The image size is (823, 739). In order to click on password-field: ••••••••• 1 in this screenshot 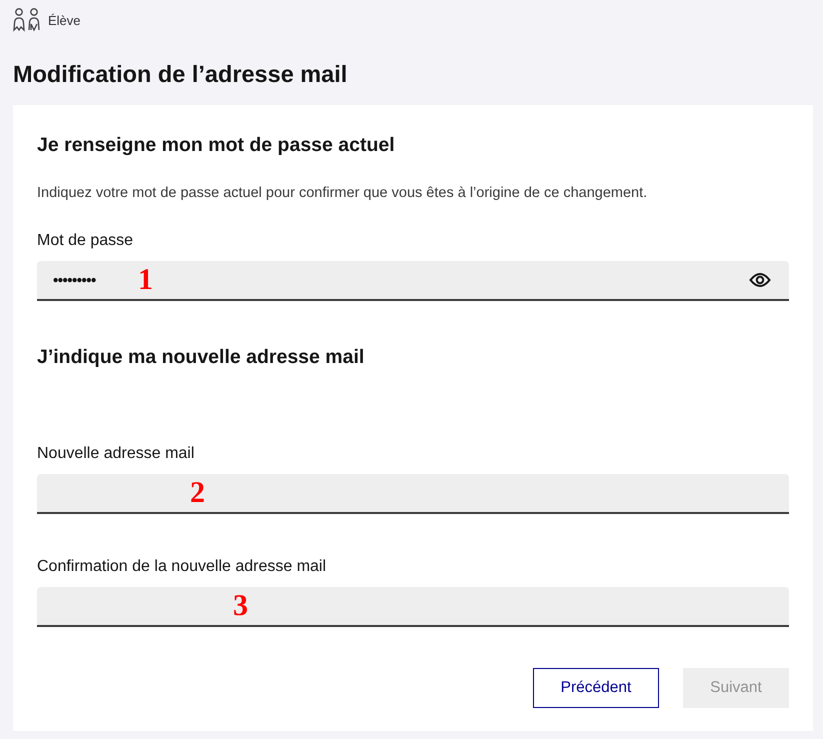, I will do `click(413, 281)`.